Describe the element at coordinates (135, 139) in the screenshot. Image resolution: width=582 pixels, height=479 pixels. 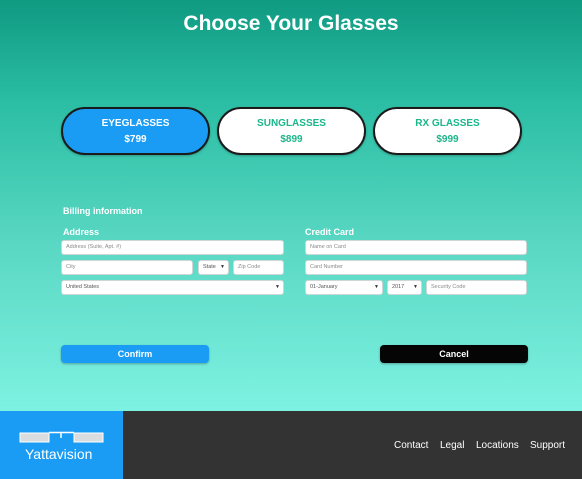
I see `option-price: $799` at that location.